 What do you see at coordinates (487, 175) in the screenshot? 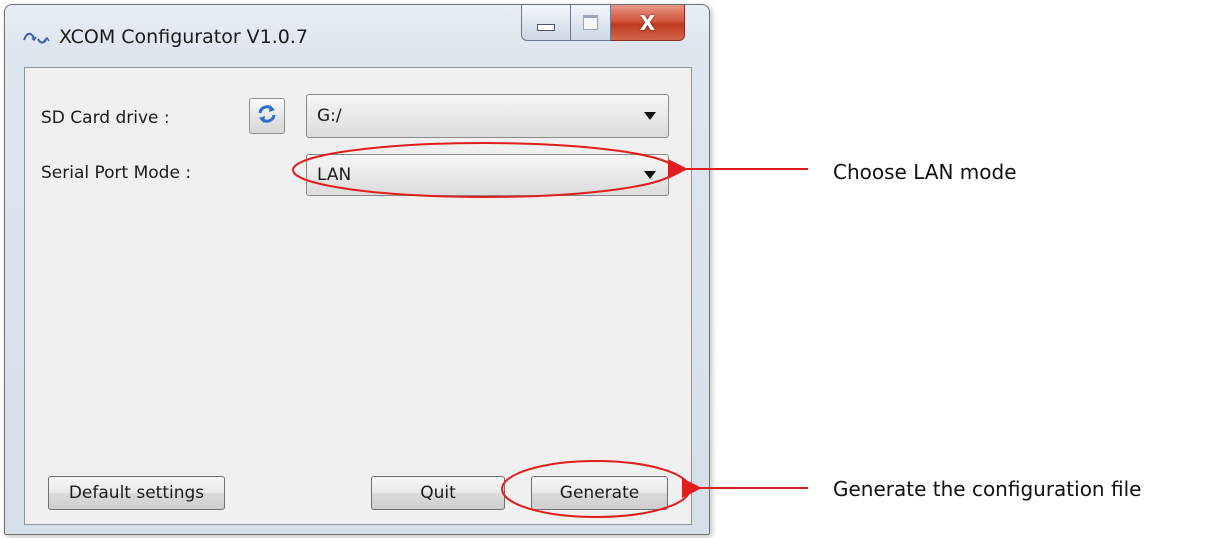
I see `serial-port-mode-select: LAN` at bounding box center [487, 175].